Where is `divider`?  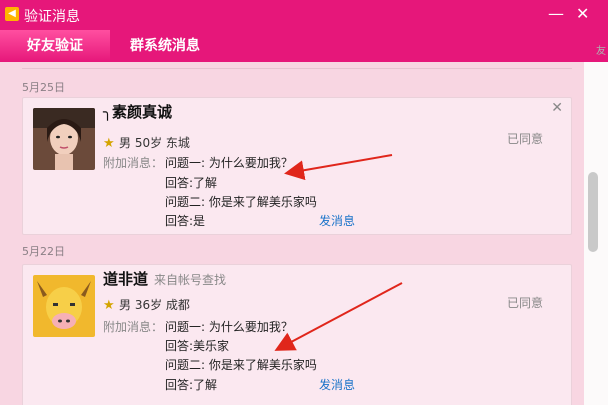 divider is located at coordinates (297, 68).